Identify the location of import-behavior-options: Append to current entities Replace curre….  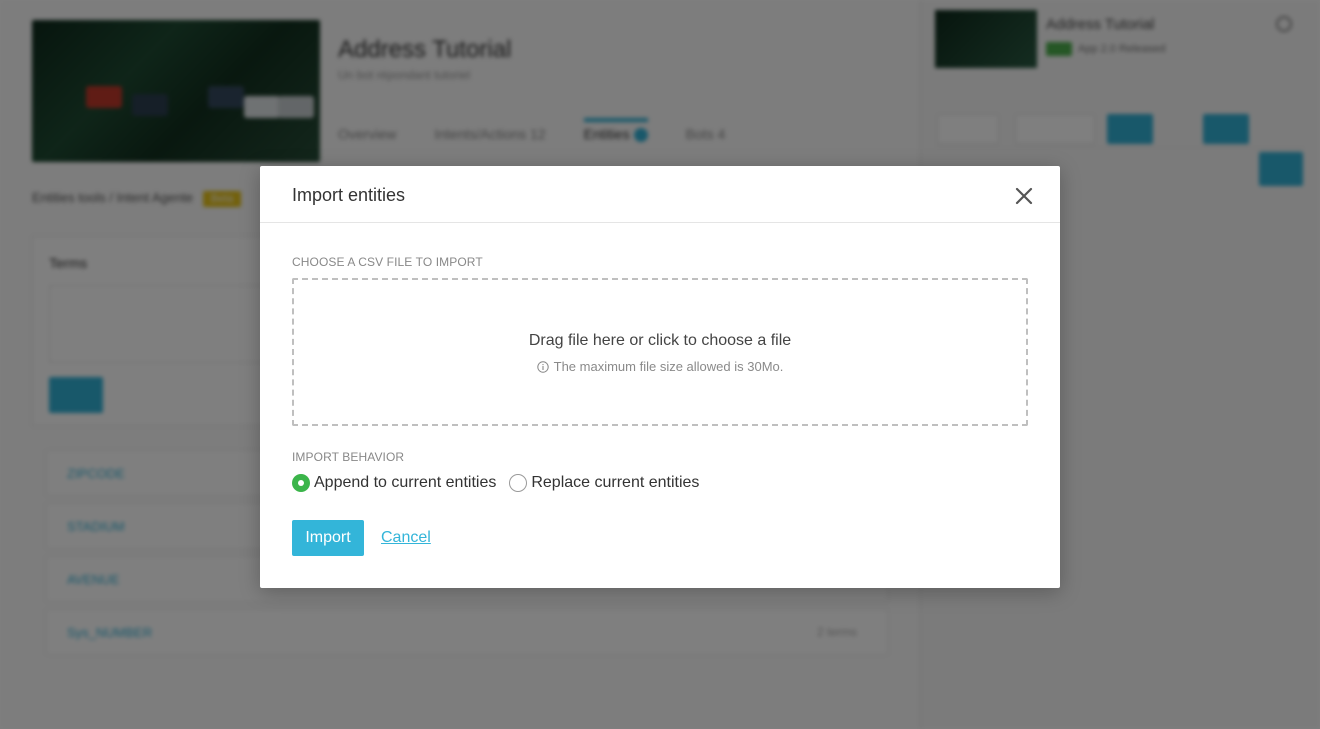
(502, 483).